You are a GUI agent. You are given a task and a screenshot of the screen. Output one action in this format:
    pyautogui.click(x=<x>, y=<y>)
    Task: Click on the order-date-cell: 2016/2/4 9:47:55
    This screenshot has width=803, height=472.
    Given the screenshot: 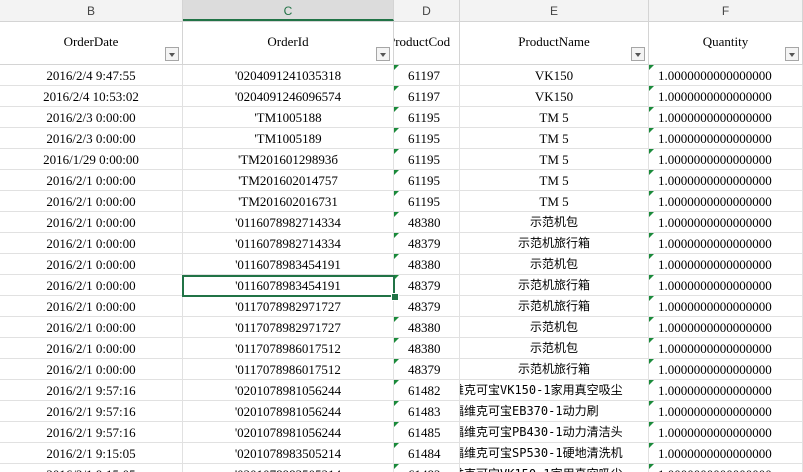 What is the action you would take?
    pyautogui.click(x=91, y=75)
    